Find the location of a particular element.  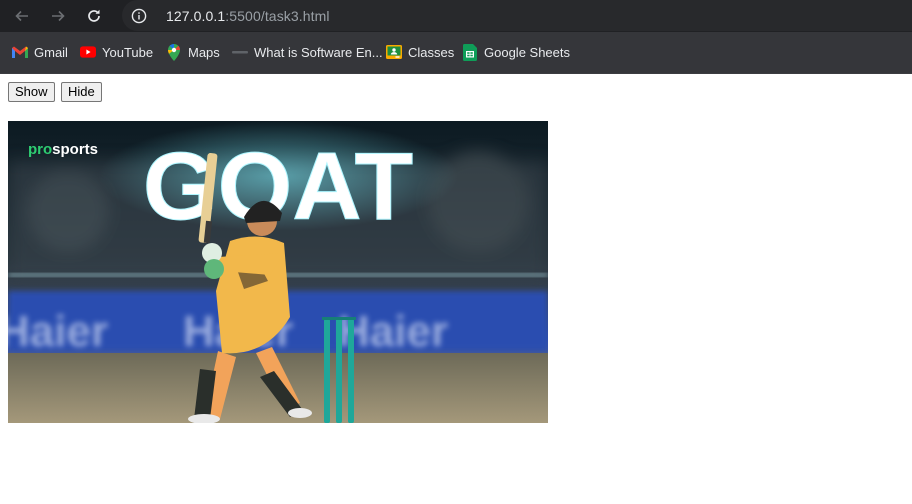

url-path: :5500/task3.html is located at coordinates (277, 15).